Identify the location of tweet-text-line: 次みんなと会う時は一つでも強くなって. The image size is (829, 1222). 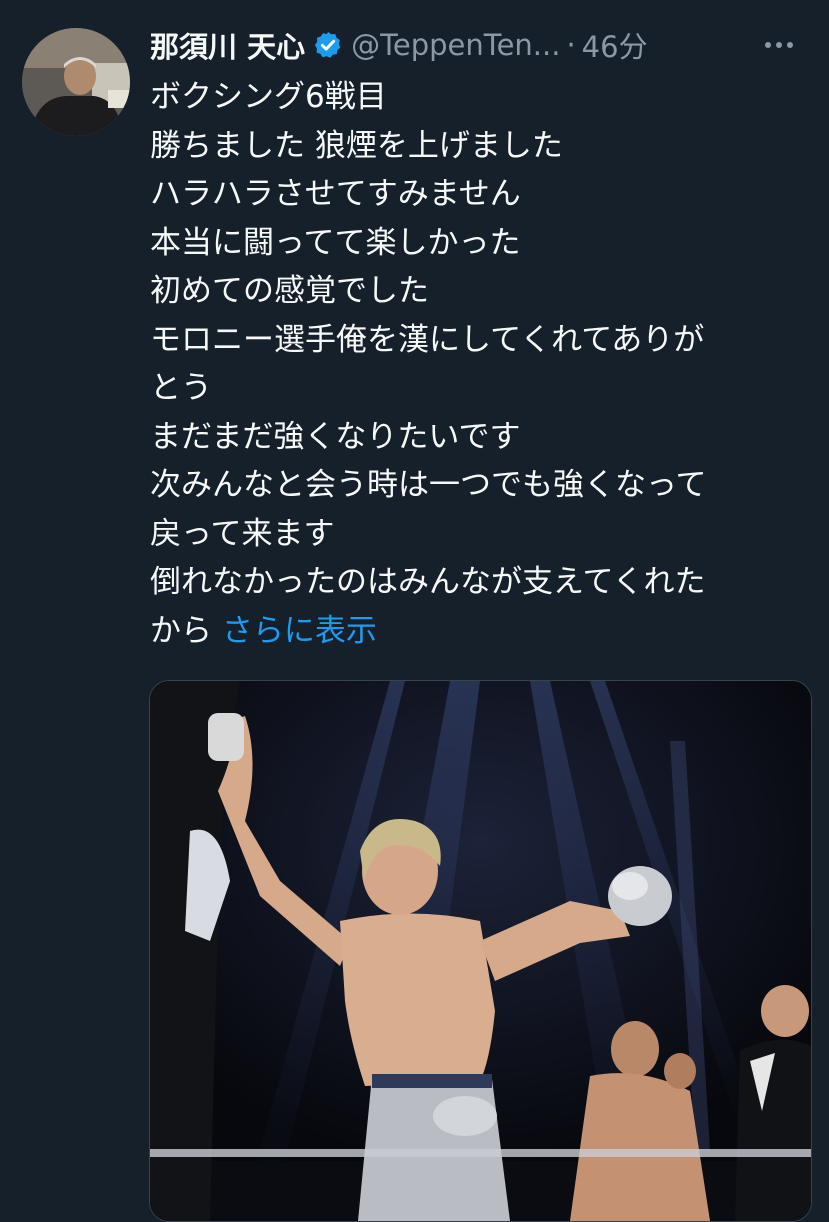
(428, 485).